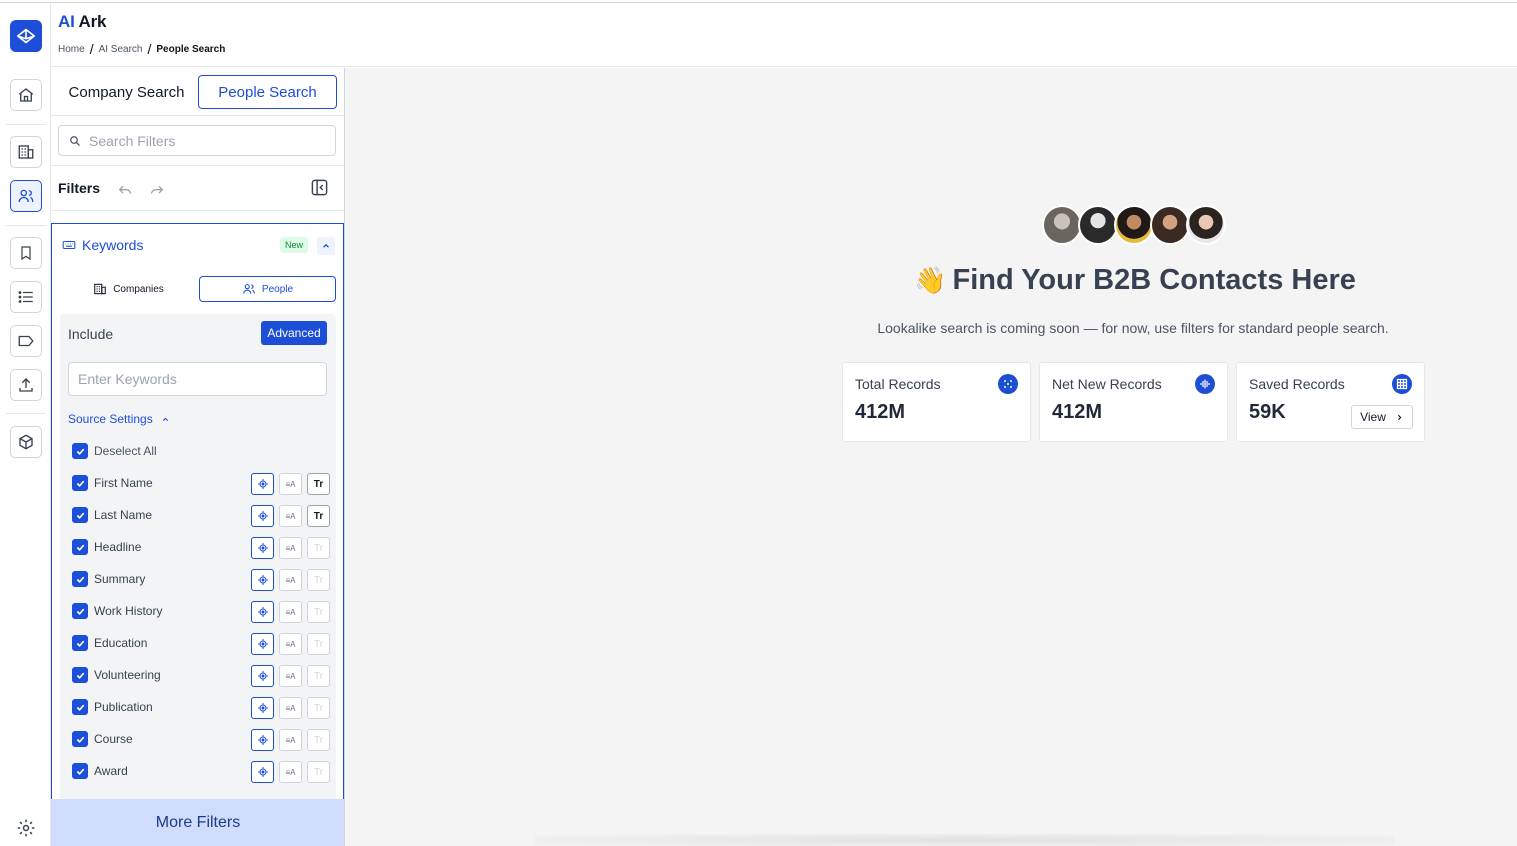 The width and height of the screenshot is (1517, 846). What do you see at coordinates (119, 419) in the screenshot?
I see `source-settings-toggle: Source Settings` at bounding box center [119, 419].